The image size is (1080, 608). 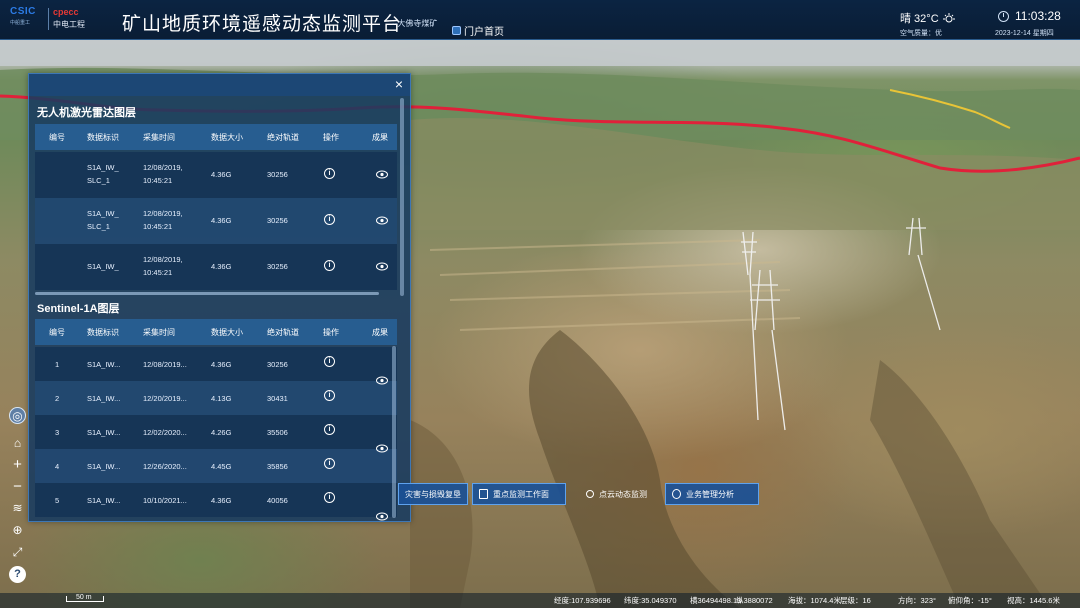 What do you see at coordinates (103, 332) in the screenshot?
I see `col-header-data-id: 数据标识` at bounding box center [103, 332].